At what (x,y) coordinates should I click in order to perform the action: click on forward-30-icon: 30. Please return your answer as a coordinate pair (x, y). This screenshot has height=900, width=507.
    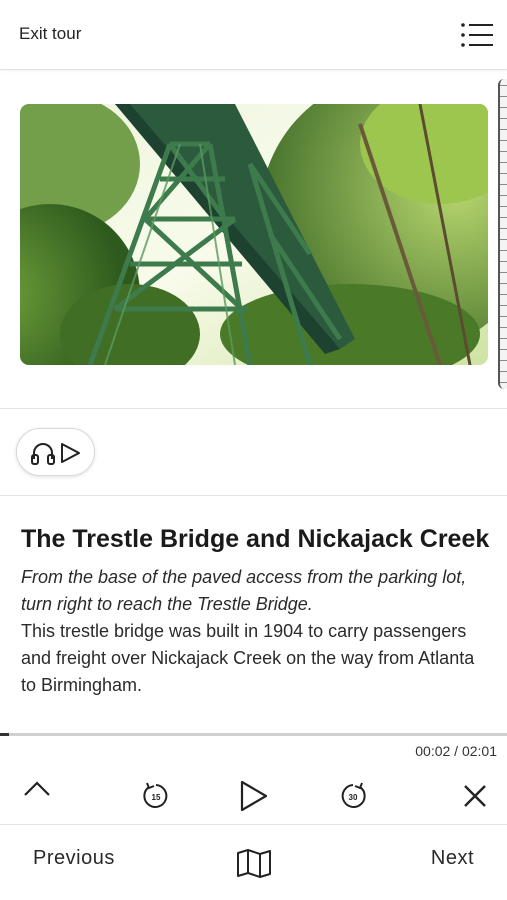
    Looking at the image, I should click on (353, 796).